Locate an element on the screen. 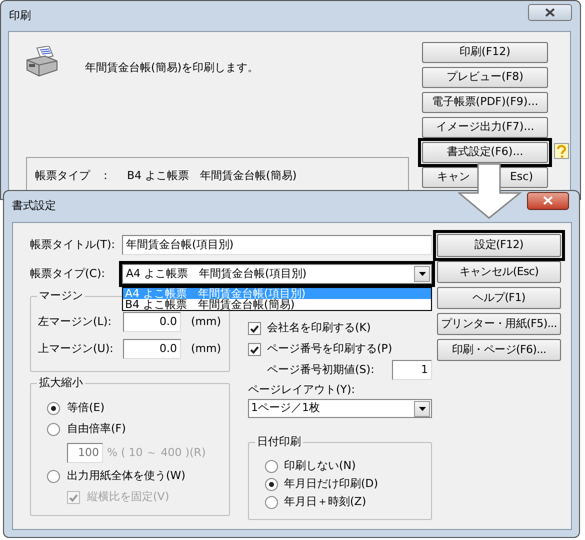 This screenshot has height=540, width=585. dropdown-option: B4 よこ帳票 年間賃金台帳(簡易) is located at coordinates (277, 304).